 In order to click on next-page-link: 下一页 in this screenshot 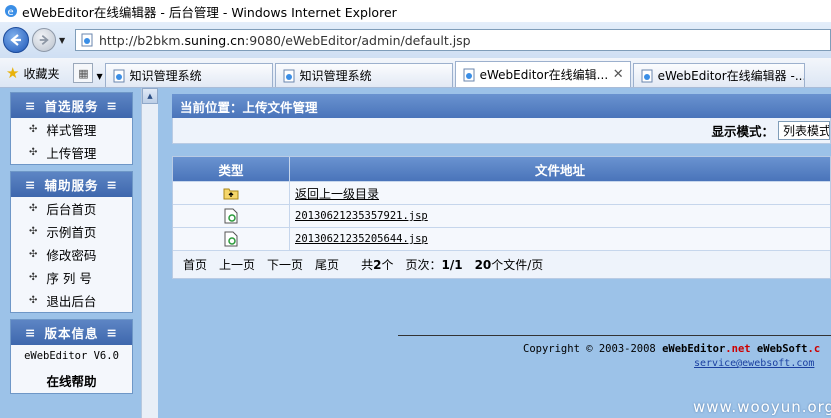, I will do `click(285, 264)`.